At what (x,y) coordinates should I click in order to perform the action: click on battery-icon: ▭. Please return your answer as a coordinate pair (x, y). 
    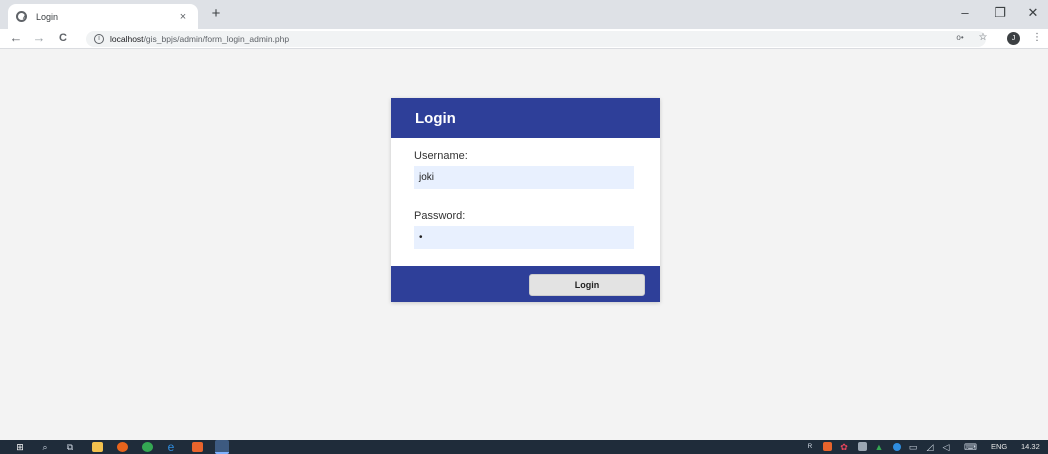
    Looking at the image, I should click on (913, 447).